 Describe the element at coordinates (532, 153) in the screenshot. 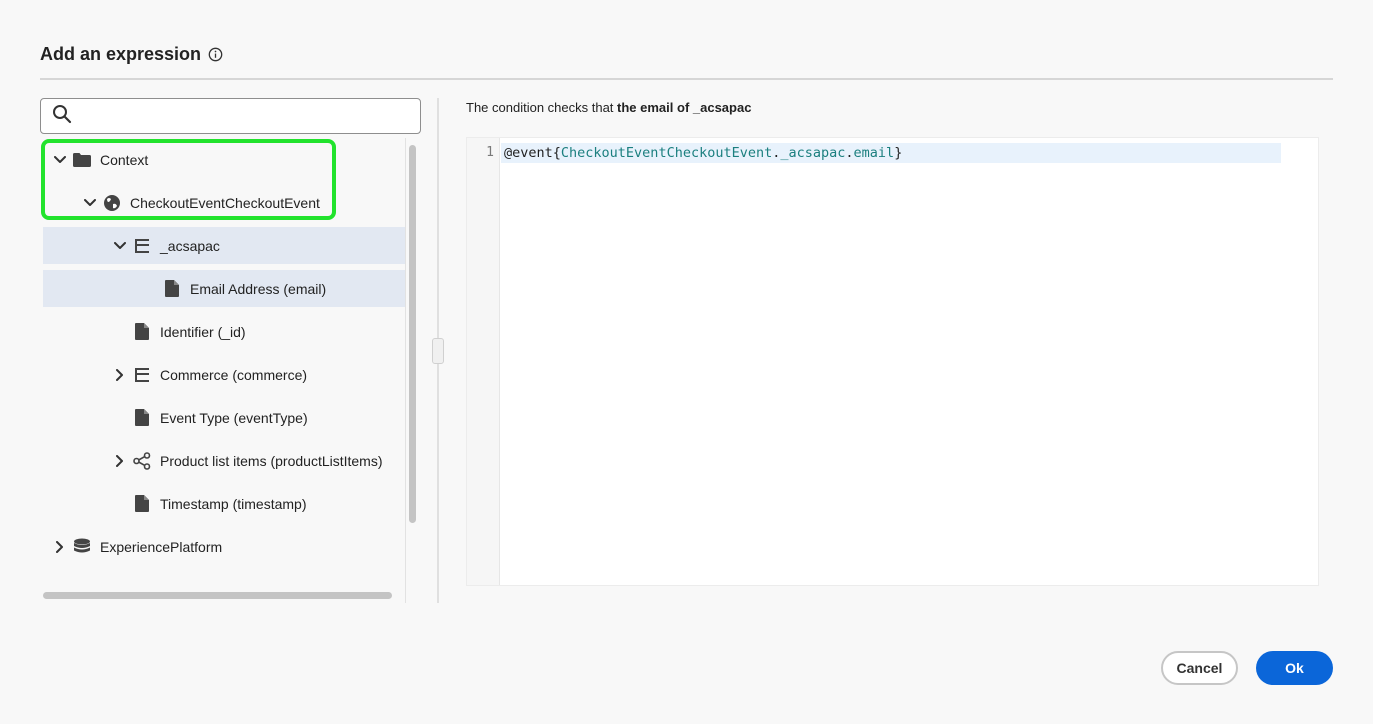

I see `code-token: @event{` at that location.